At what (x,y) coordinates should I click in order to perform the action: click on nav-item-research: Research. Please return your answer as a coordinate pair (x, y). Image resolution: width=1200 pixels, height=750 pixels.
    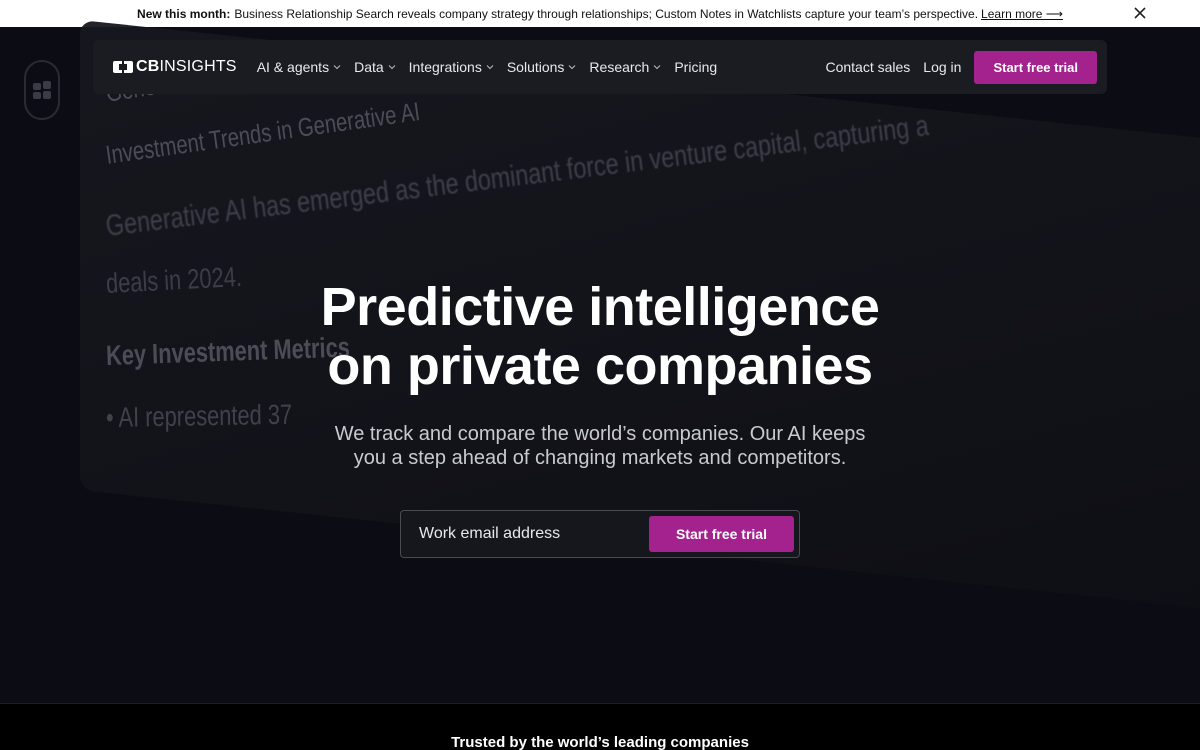
    Looking at the image, I should click on (625, 67).